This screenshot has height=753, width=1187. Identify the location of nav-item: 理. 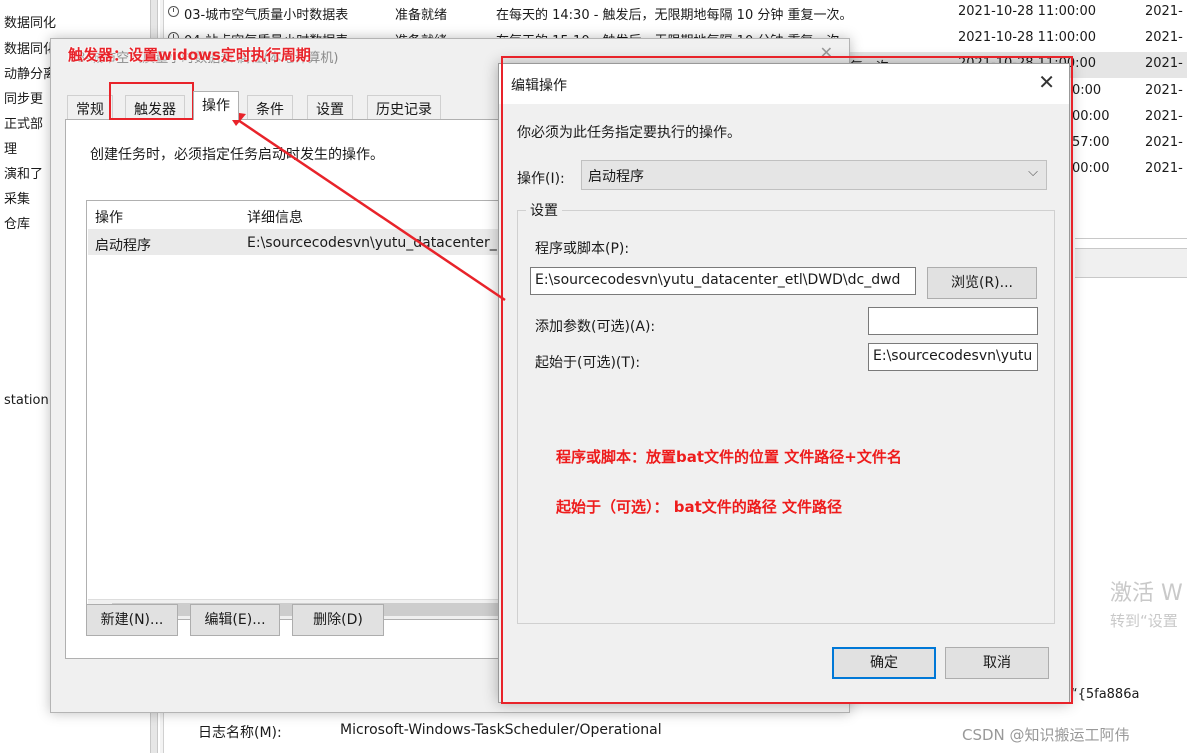
(10, 147).